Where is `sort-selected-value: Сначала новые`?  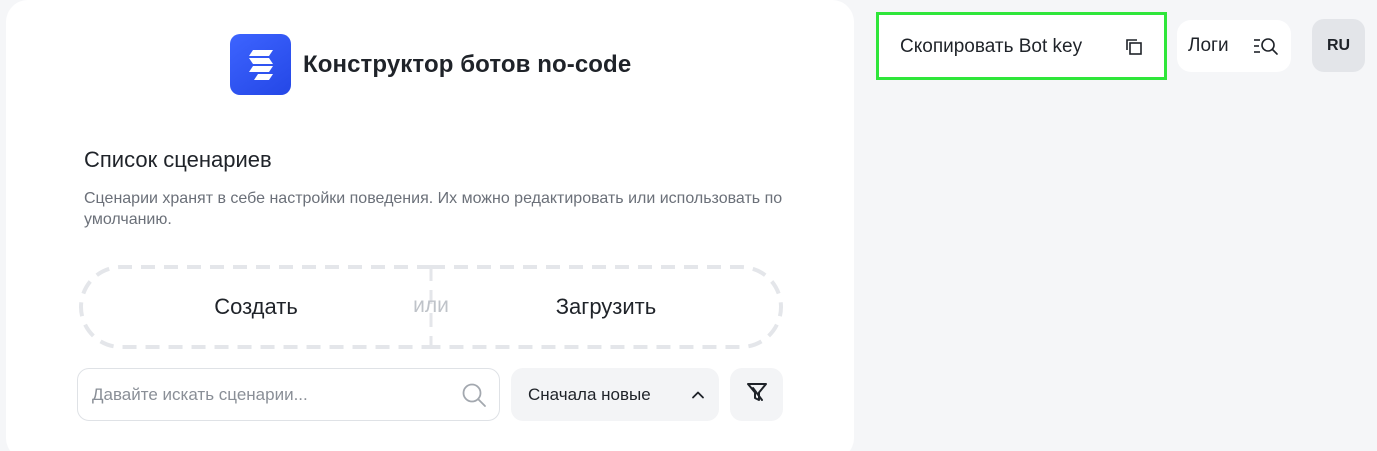 sort-selected-value: Сначала новые is located at coordinates (589, 394).